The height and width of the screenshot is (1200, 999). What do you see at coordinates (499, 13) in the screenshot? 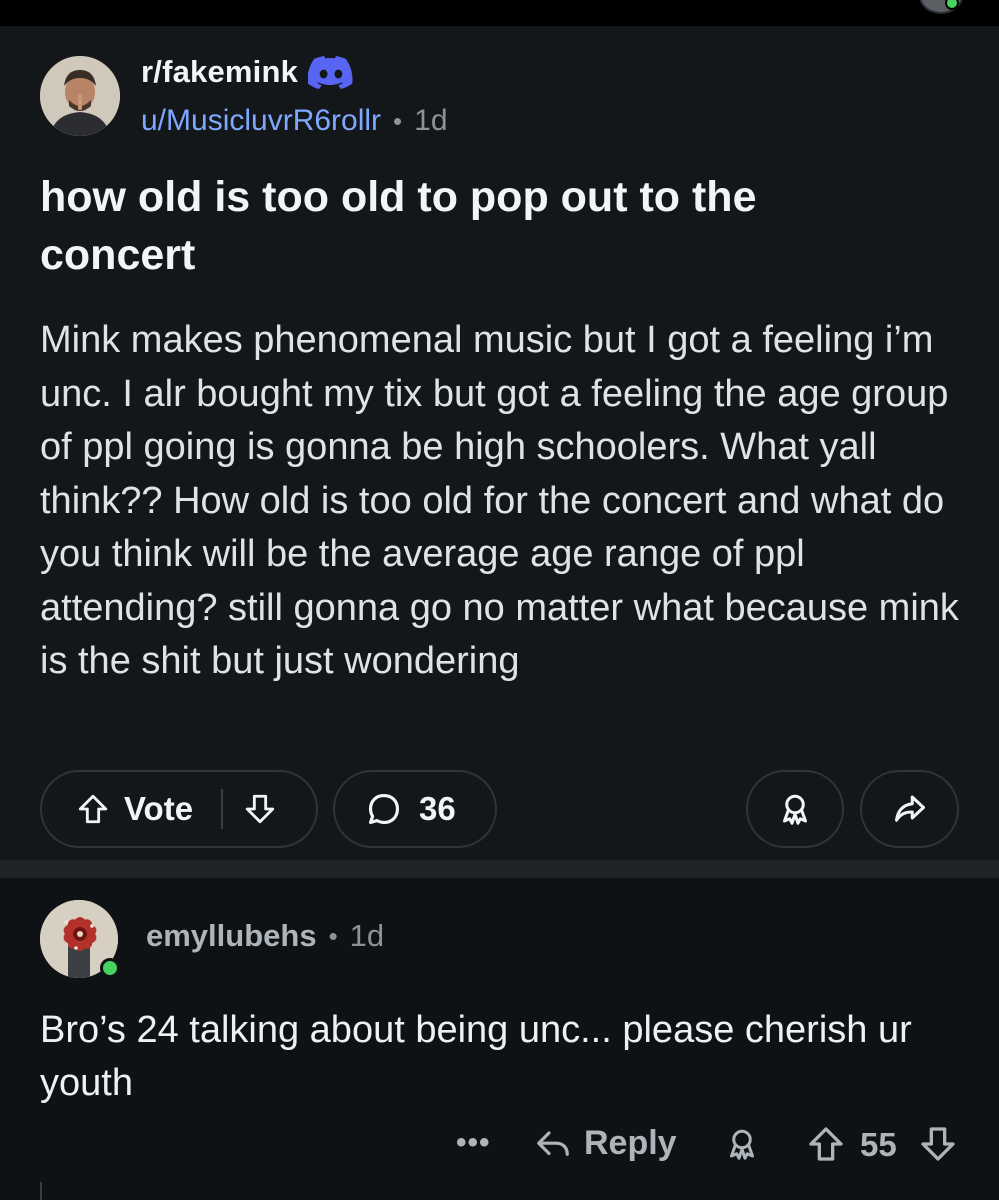
I see `top-status-strip` at bounding box center [499, 13].